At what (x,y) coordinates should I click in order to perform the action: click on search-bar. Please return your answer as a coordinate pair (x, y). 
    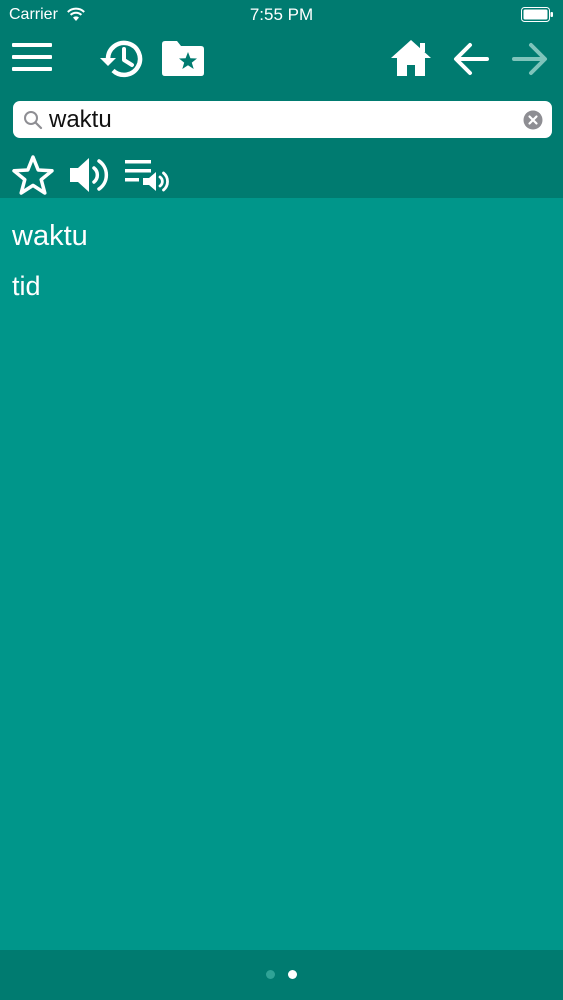
    Looking at the image, I should click on (282, 119).